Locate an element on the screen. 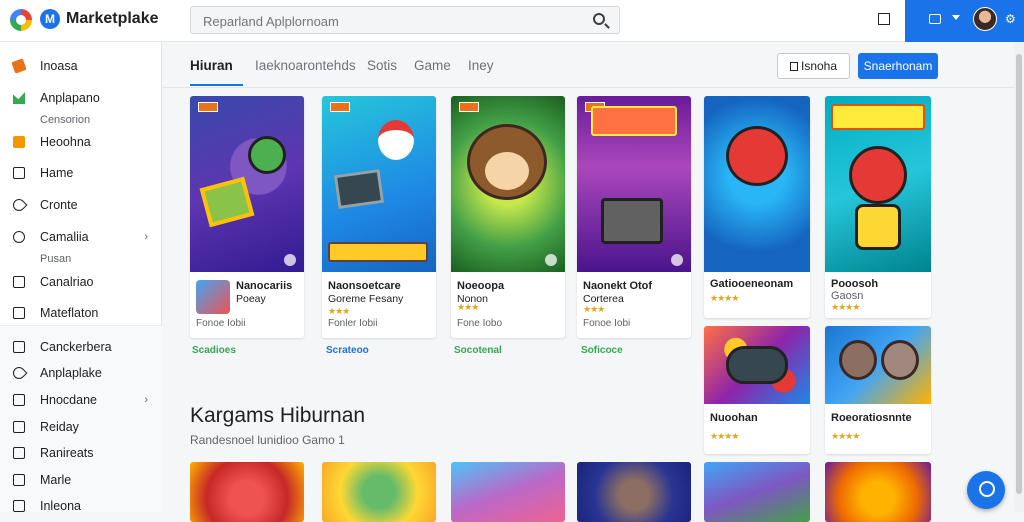  active-tab-indicator is located at coordinates (216, 85).